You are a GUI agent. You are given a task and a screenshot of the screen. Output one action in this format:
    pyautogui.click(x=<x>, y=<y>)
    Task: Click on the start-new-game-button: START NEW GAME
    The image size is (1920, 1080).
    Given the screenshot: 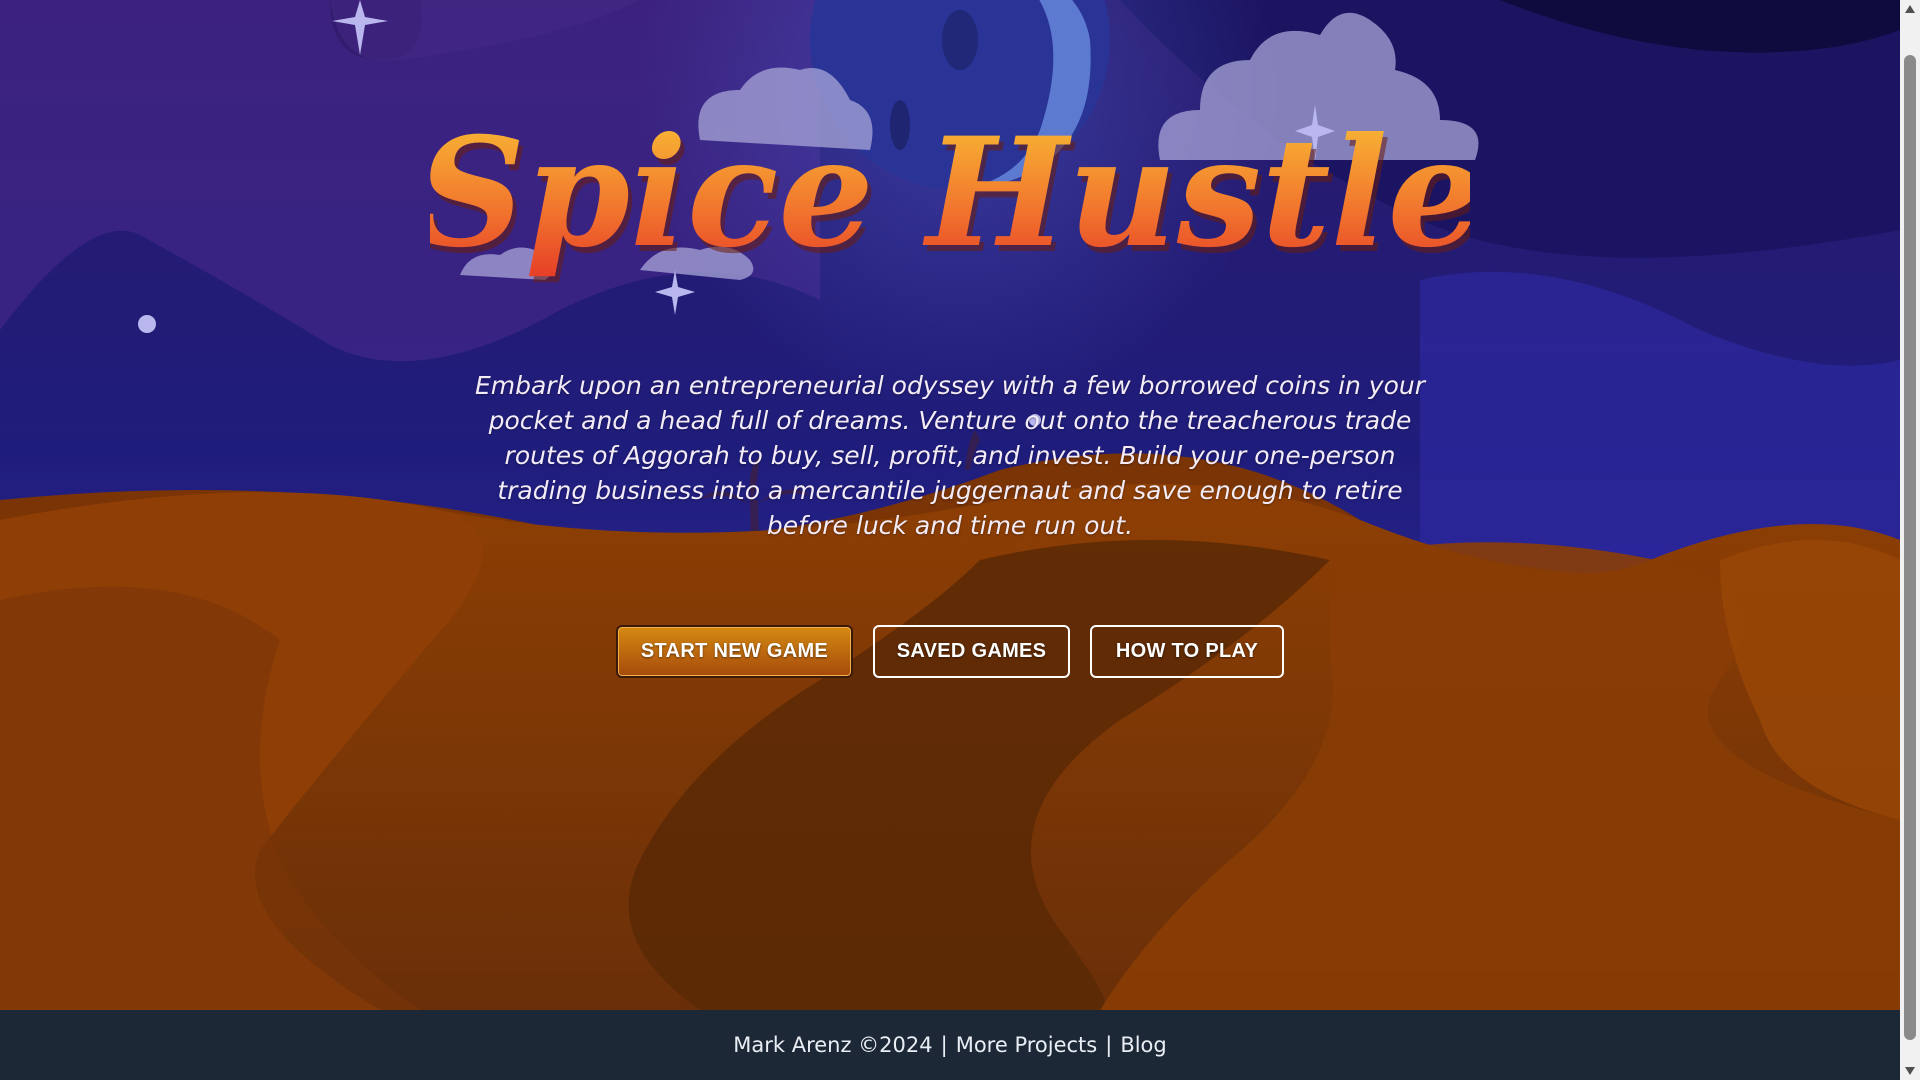 What is the action you would take?
    pyautogui.click(x=734, y=651)
    